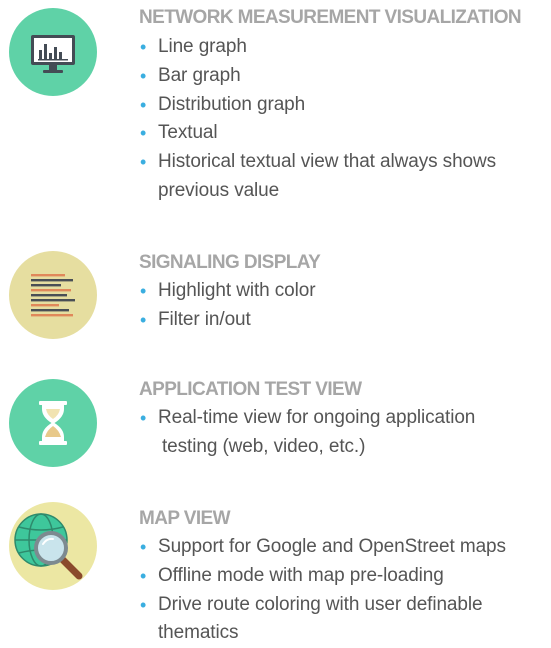  Describe the element at coordinates (185, 518) in the screenshot. I see `section-title: MAP VIEW` at that location.